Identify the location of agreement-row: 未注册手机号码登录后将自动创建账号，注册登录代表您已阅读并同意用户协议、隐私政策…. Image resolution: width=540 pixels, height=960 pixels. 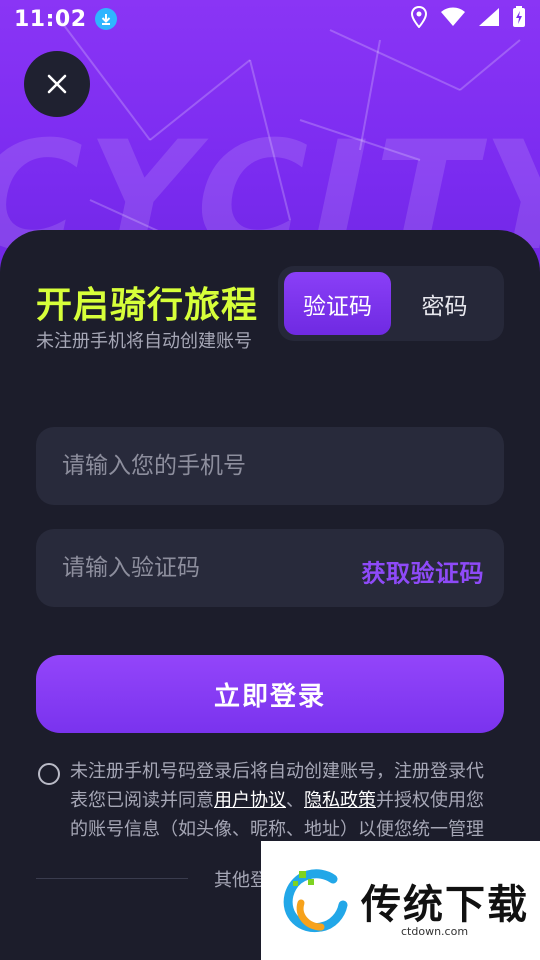
(268, 800).